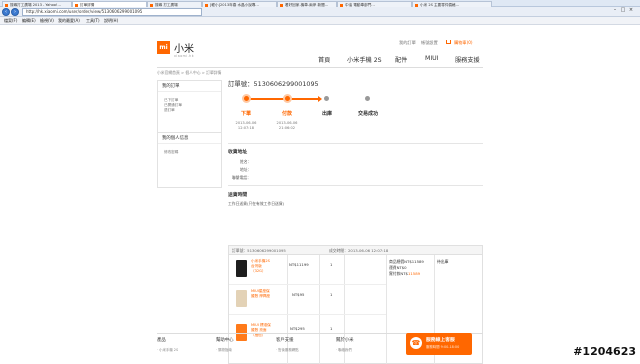  I want to click on sidebar-personal: 我的個人信息 修改密碼, so click(189, 160).